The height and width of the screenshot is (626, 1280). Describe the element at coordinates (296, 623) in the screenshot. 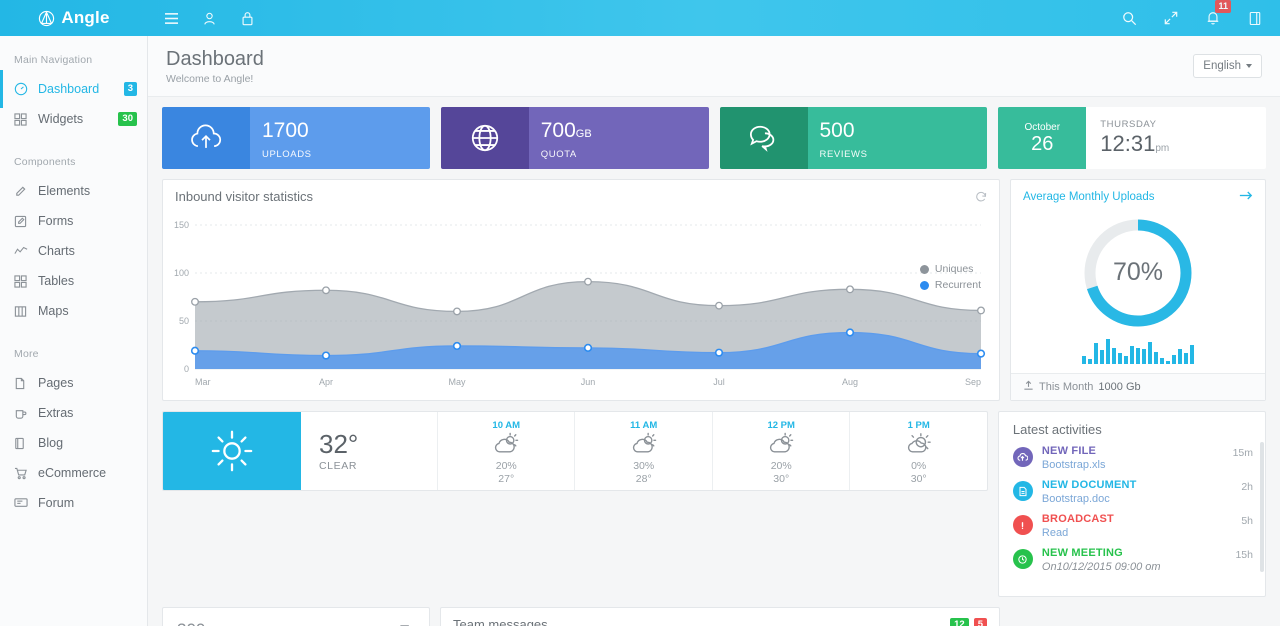

I see `sparkline-value: 300` at that location.